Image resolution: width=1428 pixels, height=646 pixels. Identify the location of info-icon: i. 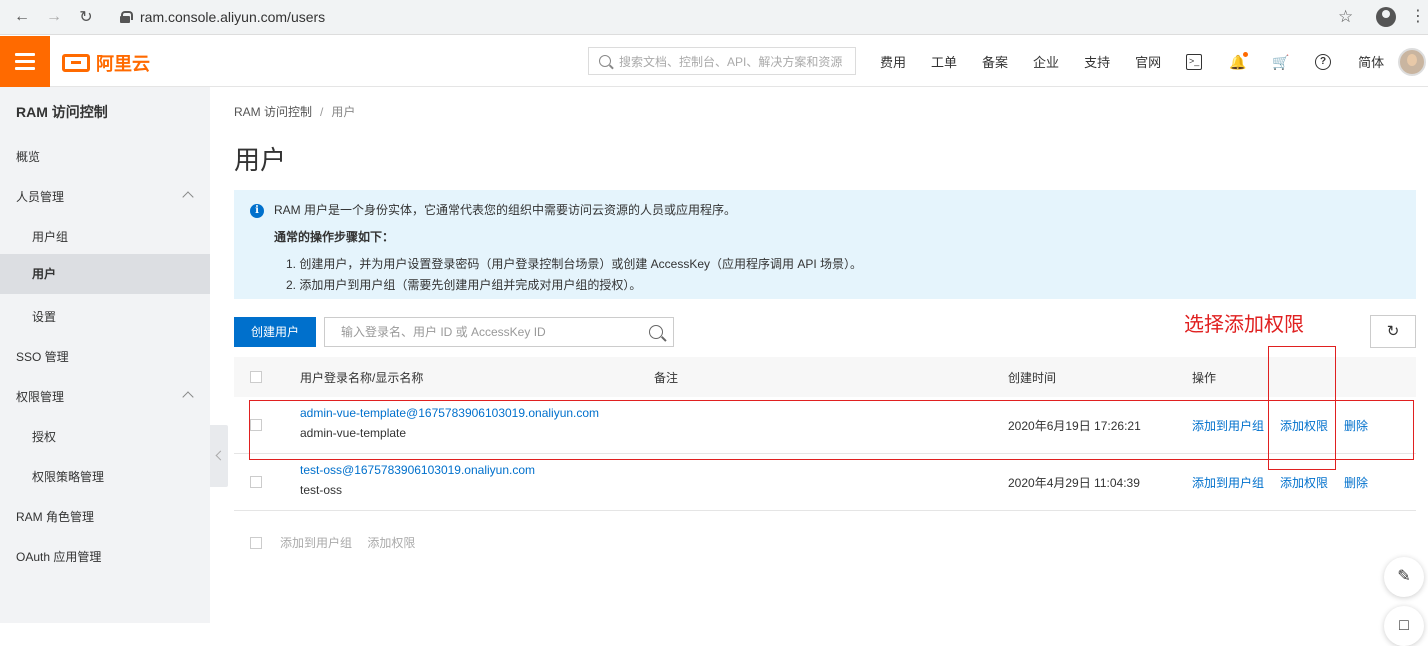
(257, 211).